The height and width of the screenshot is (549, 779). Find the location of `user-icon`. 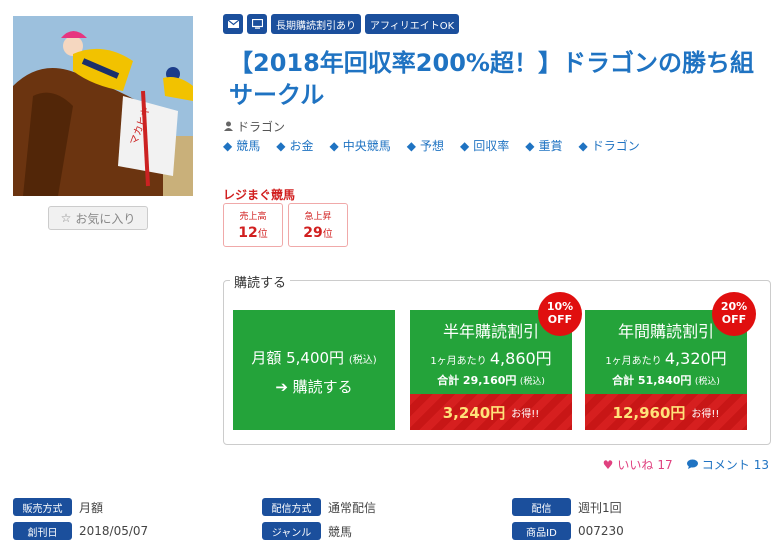

user-icon is located at coordinates (228, 127).